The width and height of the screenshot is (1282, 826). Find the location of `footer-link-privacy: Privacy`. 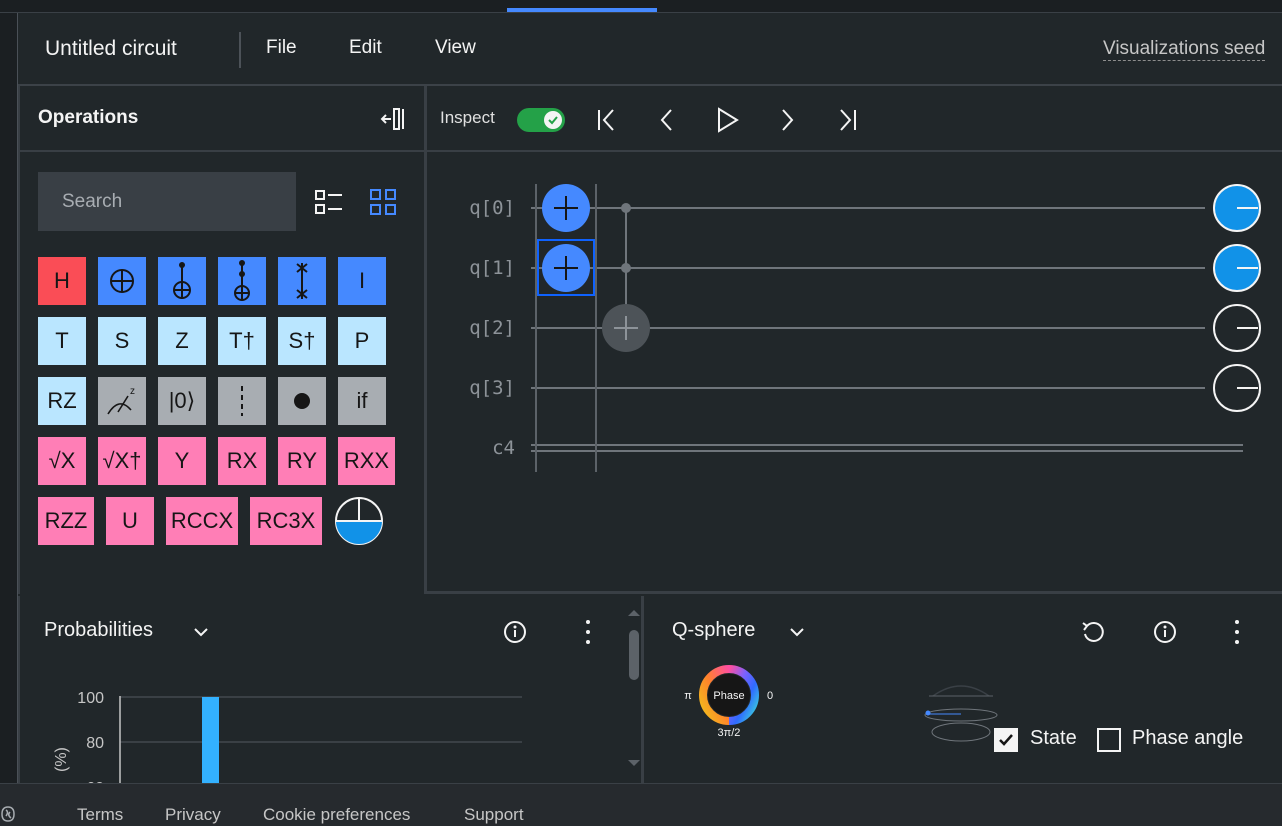

footer-link-privacy: Privacy is located at coordinates (193, 815).